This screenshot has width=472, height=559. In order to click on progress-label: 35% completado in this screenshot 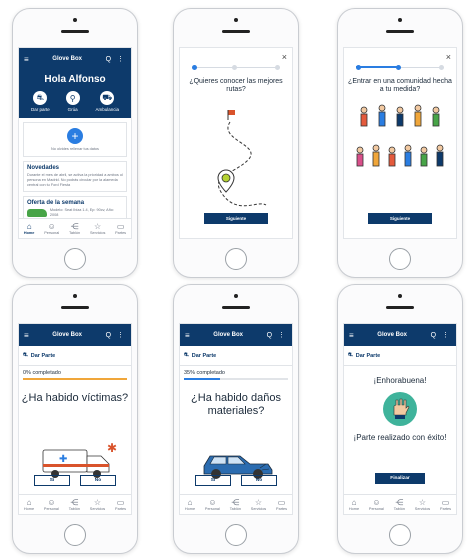, I will do `click(204, 373)`.